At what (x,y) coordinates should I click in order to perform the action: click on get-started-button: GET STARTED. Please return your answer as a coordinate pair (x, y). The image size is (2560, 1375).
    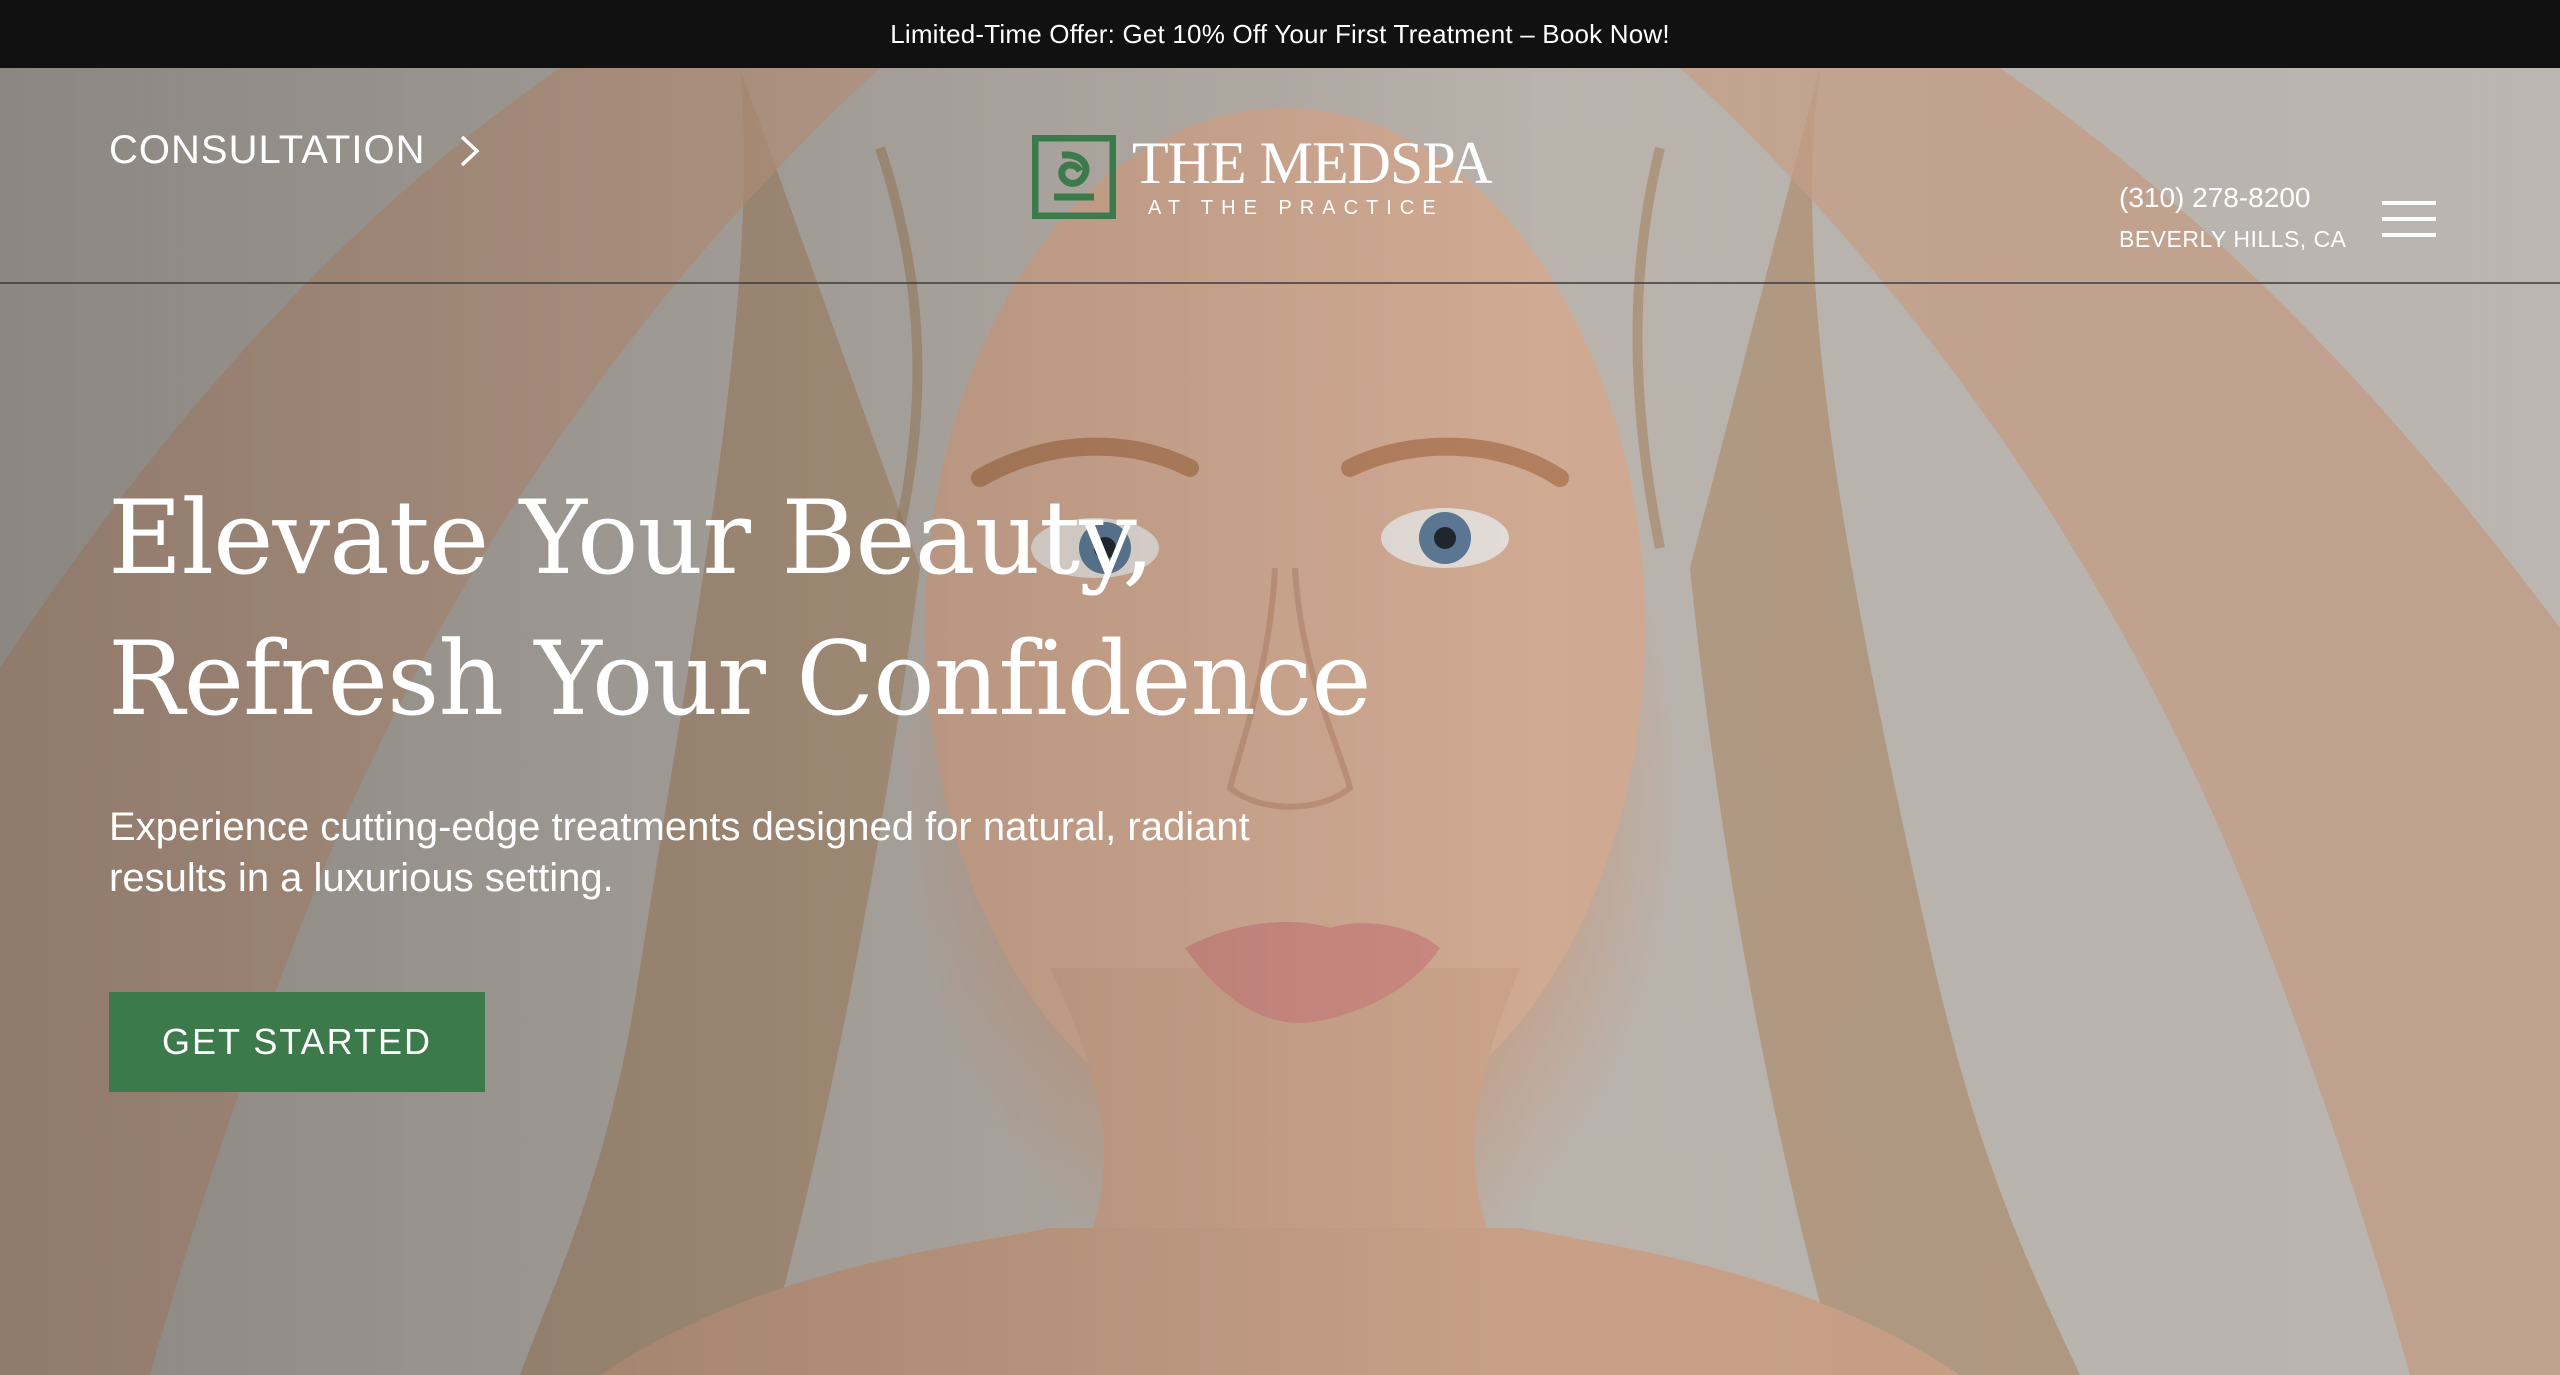
    Looking at the image, I should click on (297, 1042).